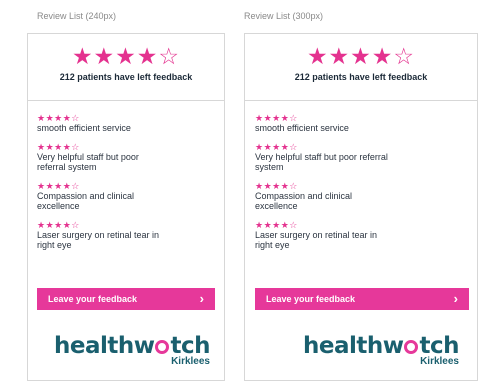 Image resolution: width=486 pixels, height=381 pixels. Describe the element at coordinates (284, 16) in the screenshot. I see `column-title: Review List (300px)` at that location.